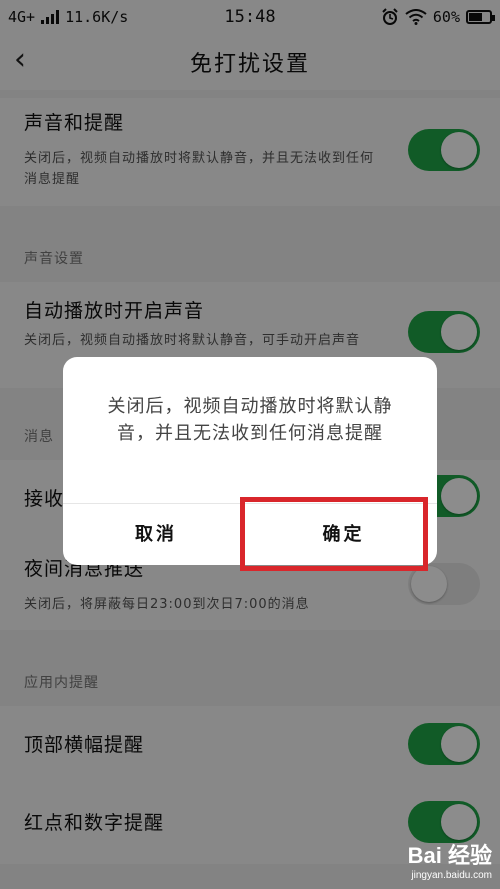 This screenshot has height=889, width=500. What do you see at coordinates (334, 534) in the screenshot?
I see `confirm-highlight-box` at bounding box center [334, 534].